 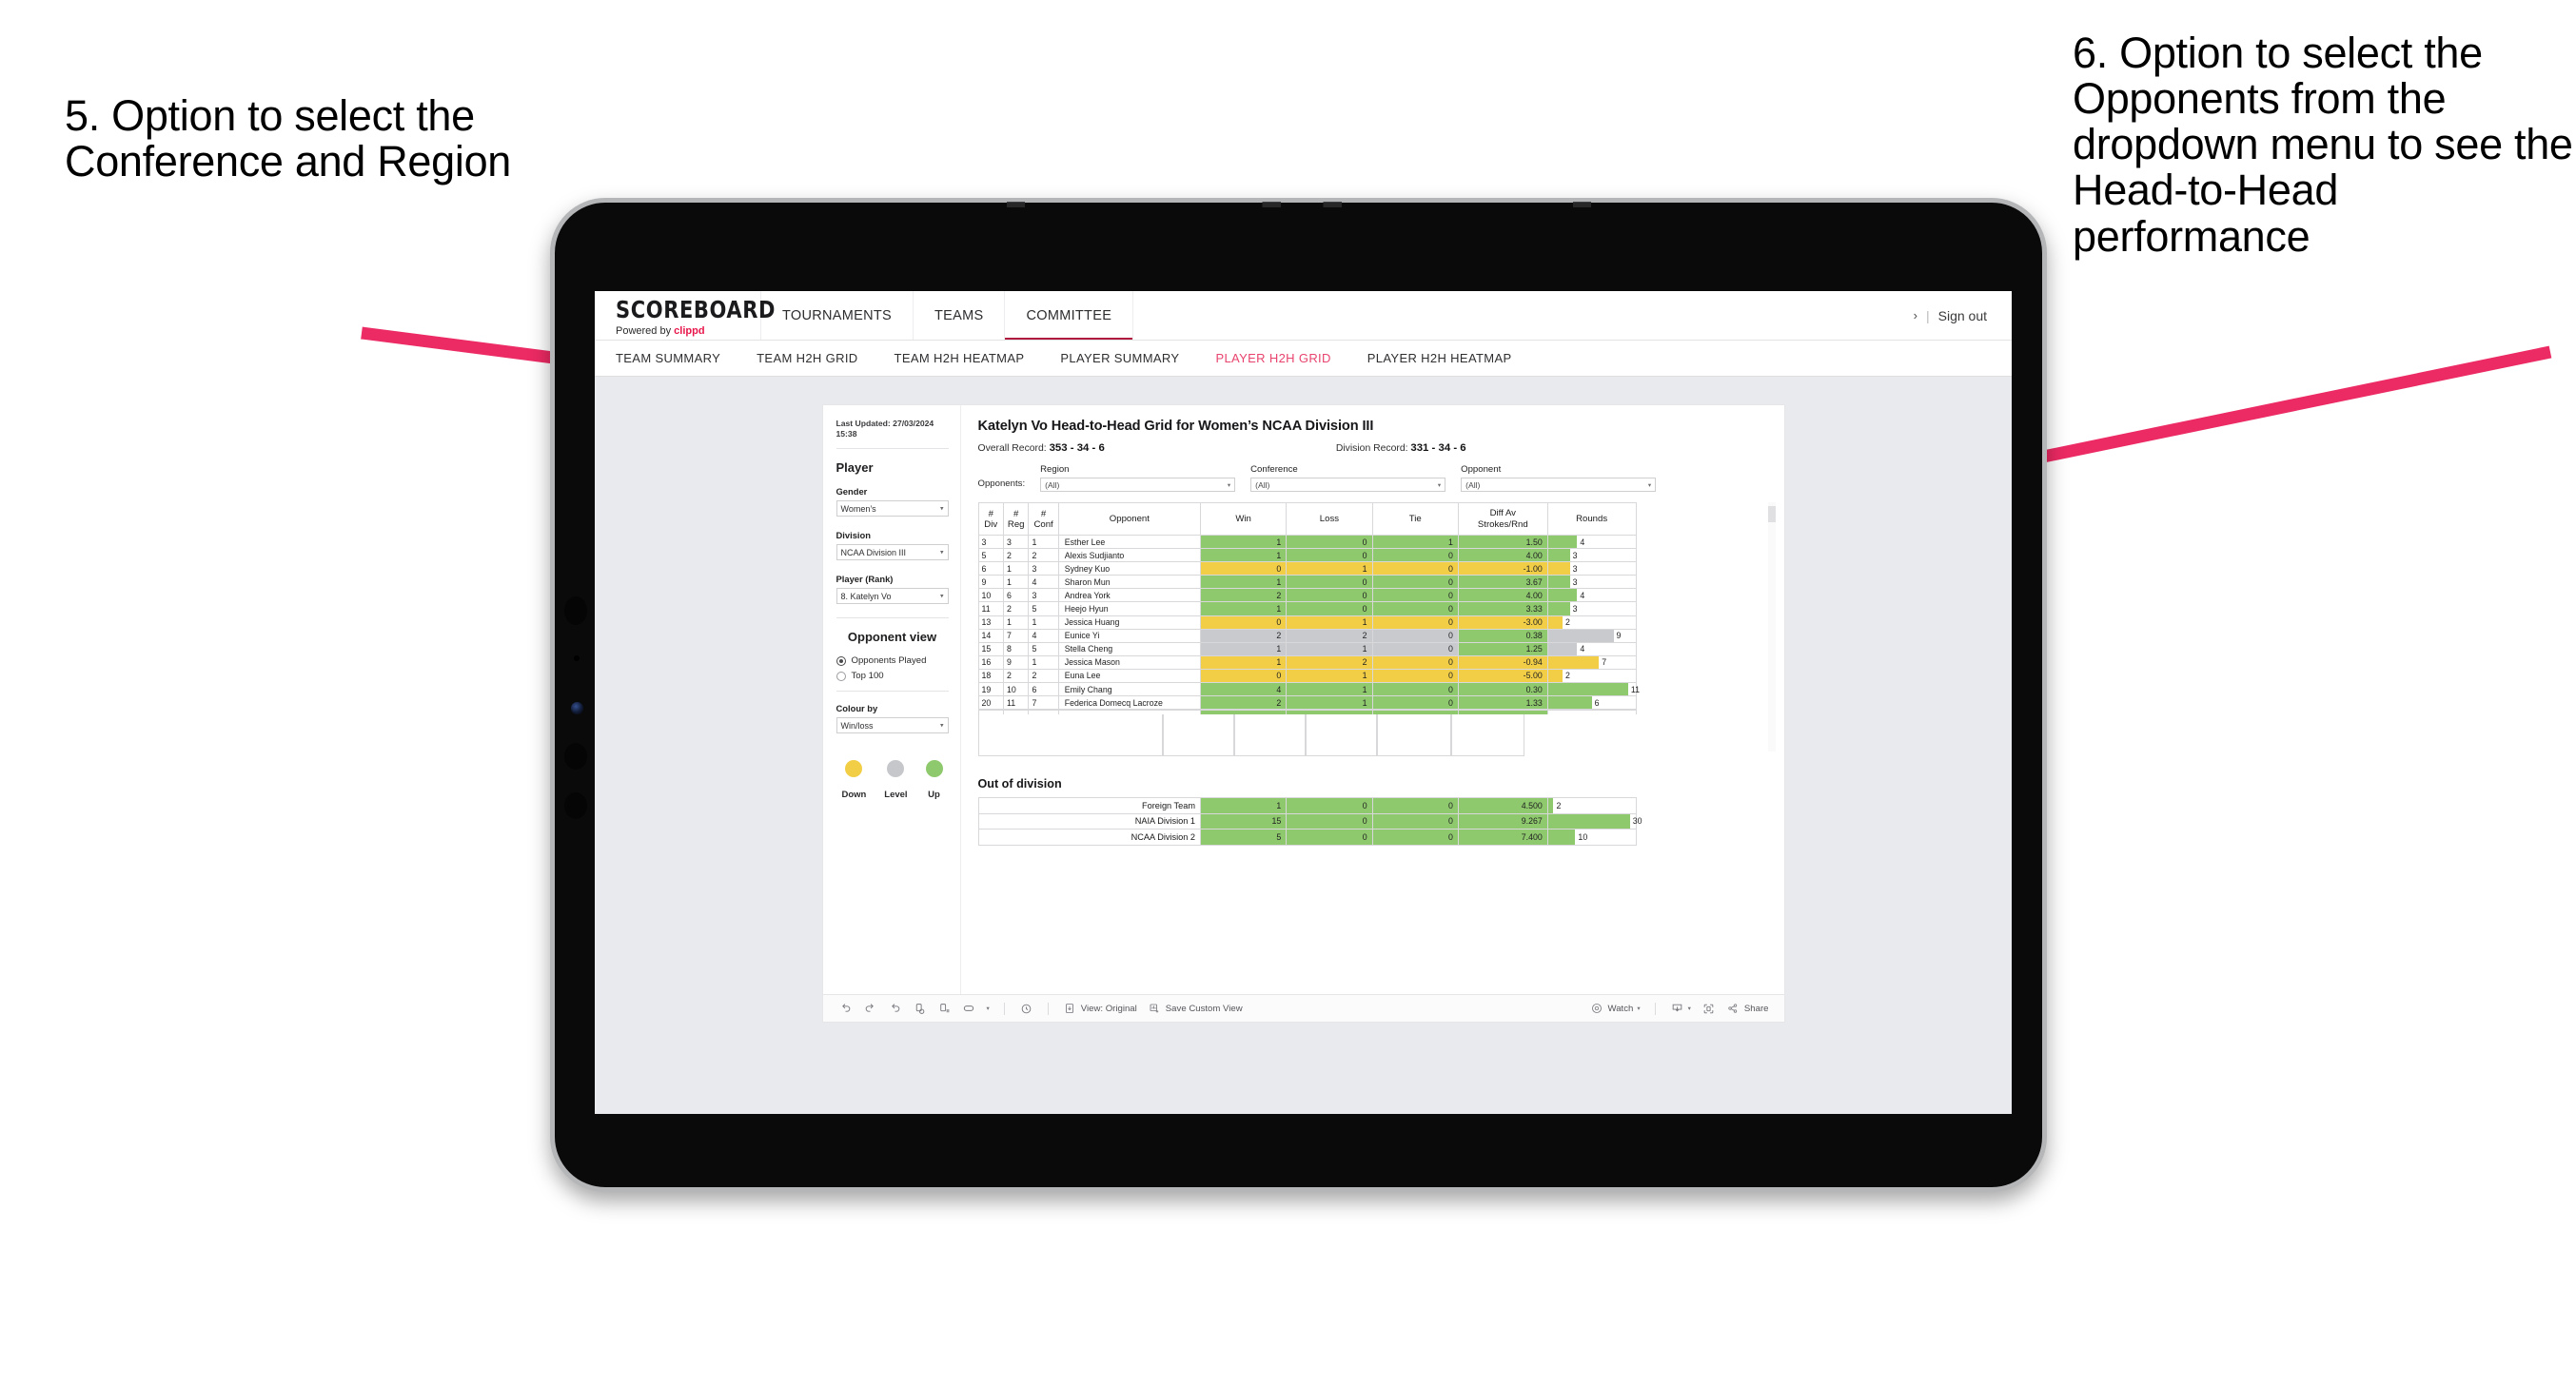 I want to click on cell-opponent: Emily Chang, so click(x=1129, y=689).